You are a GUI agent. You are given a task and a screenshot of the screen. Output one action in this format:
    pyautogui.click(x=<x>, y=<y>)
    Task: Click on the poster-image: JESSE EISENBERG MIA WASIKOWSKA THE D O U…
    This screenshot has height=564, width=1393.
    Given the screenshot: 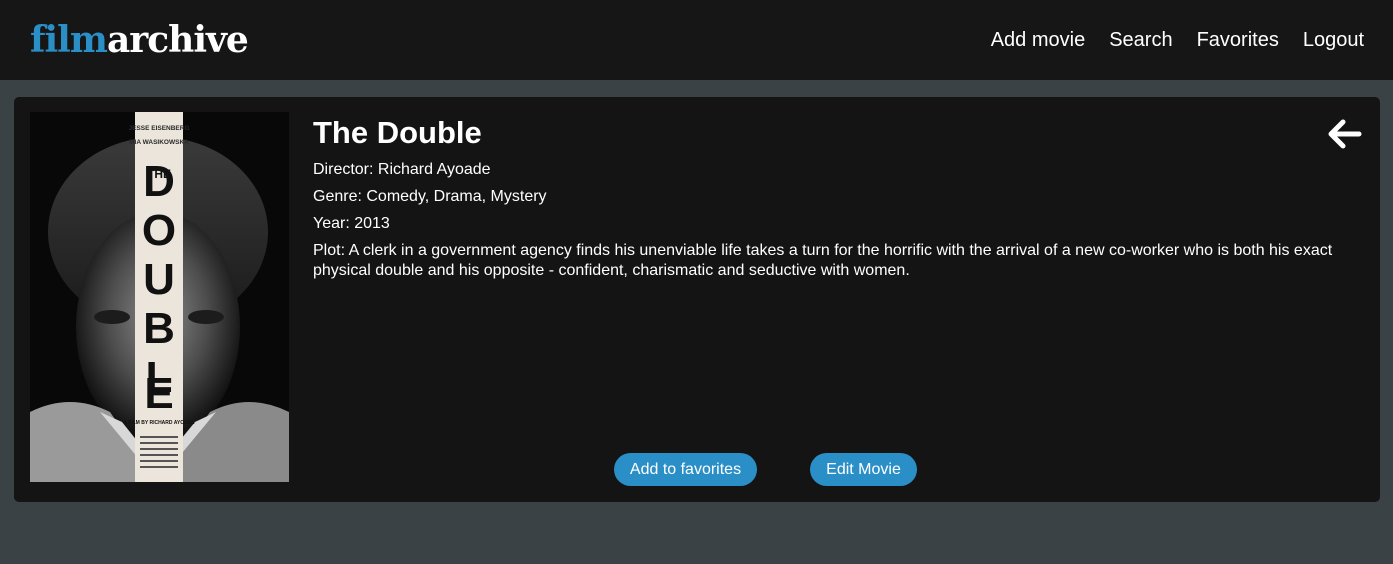 What is the action you would take?
    pyautogui.click(x=159, y=297)
    